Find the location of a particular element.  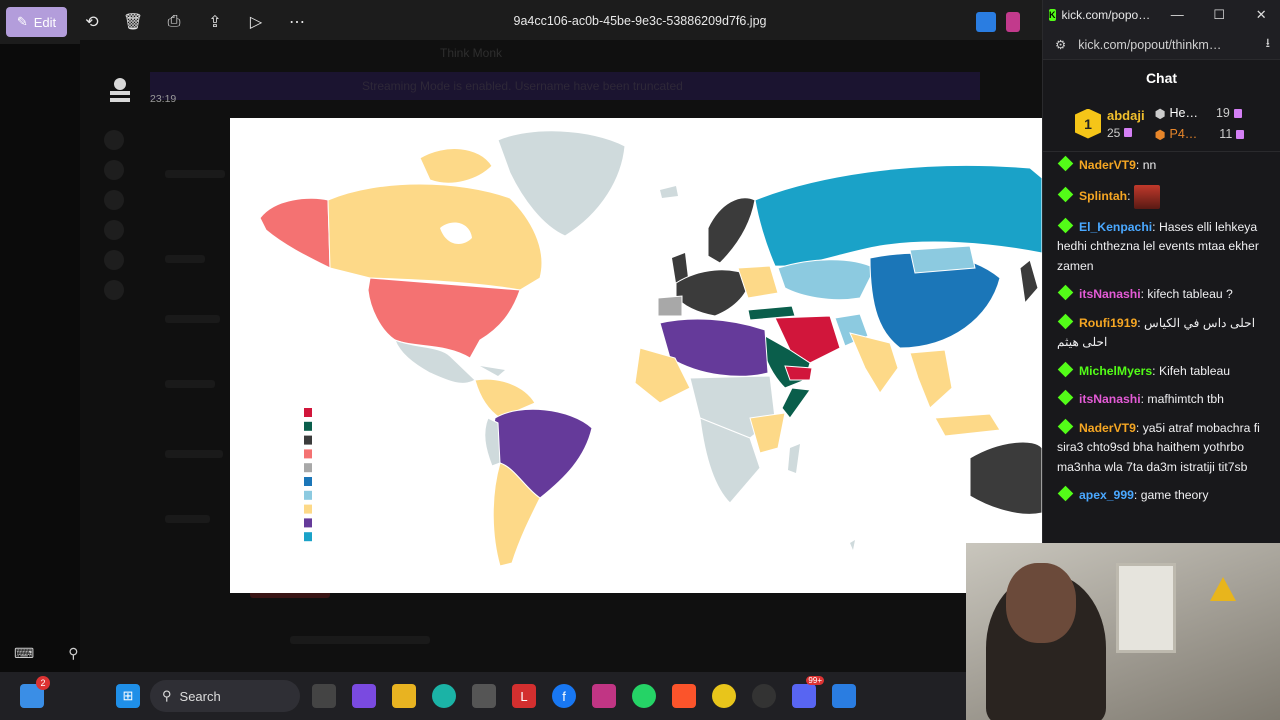

address-bar: ⚙ kick.com/popout/thinkm… ⭳ is located at coordinates (1161, 45).